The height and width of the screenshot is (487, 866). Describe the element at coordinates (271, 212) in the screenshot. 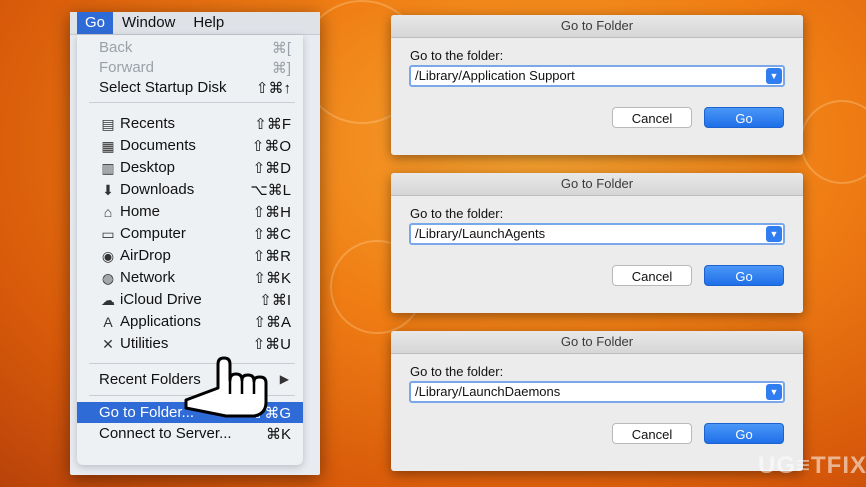

I see `menu-item-shortcut: ⇧⌘H` at that location.